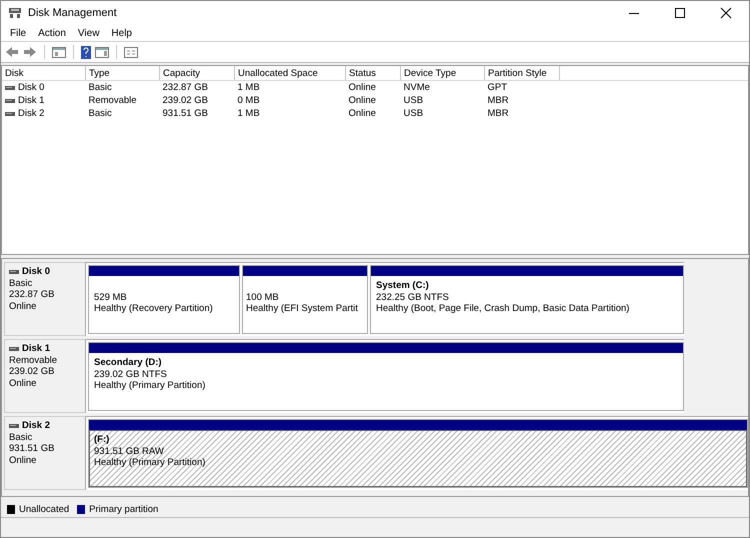 The image size is (750, 538). Describe the element at coordinates (164, 299) in the screenshot. I see `partition-block: 529 MB Healthy (Recovery Partition)` at that location.